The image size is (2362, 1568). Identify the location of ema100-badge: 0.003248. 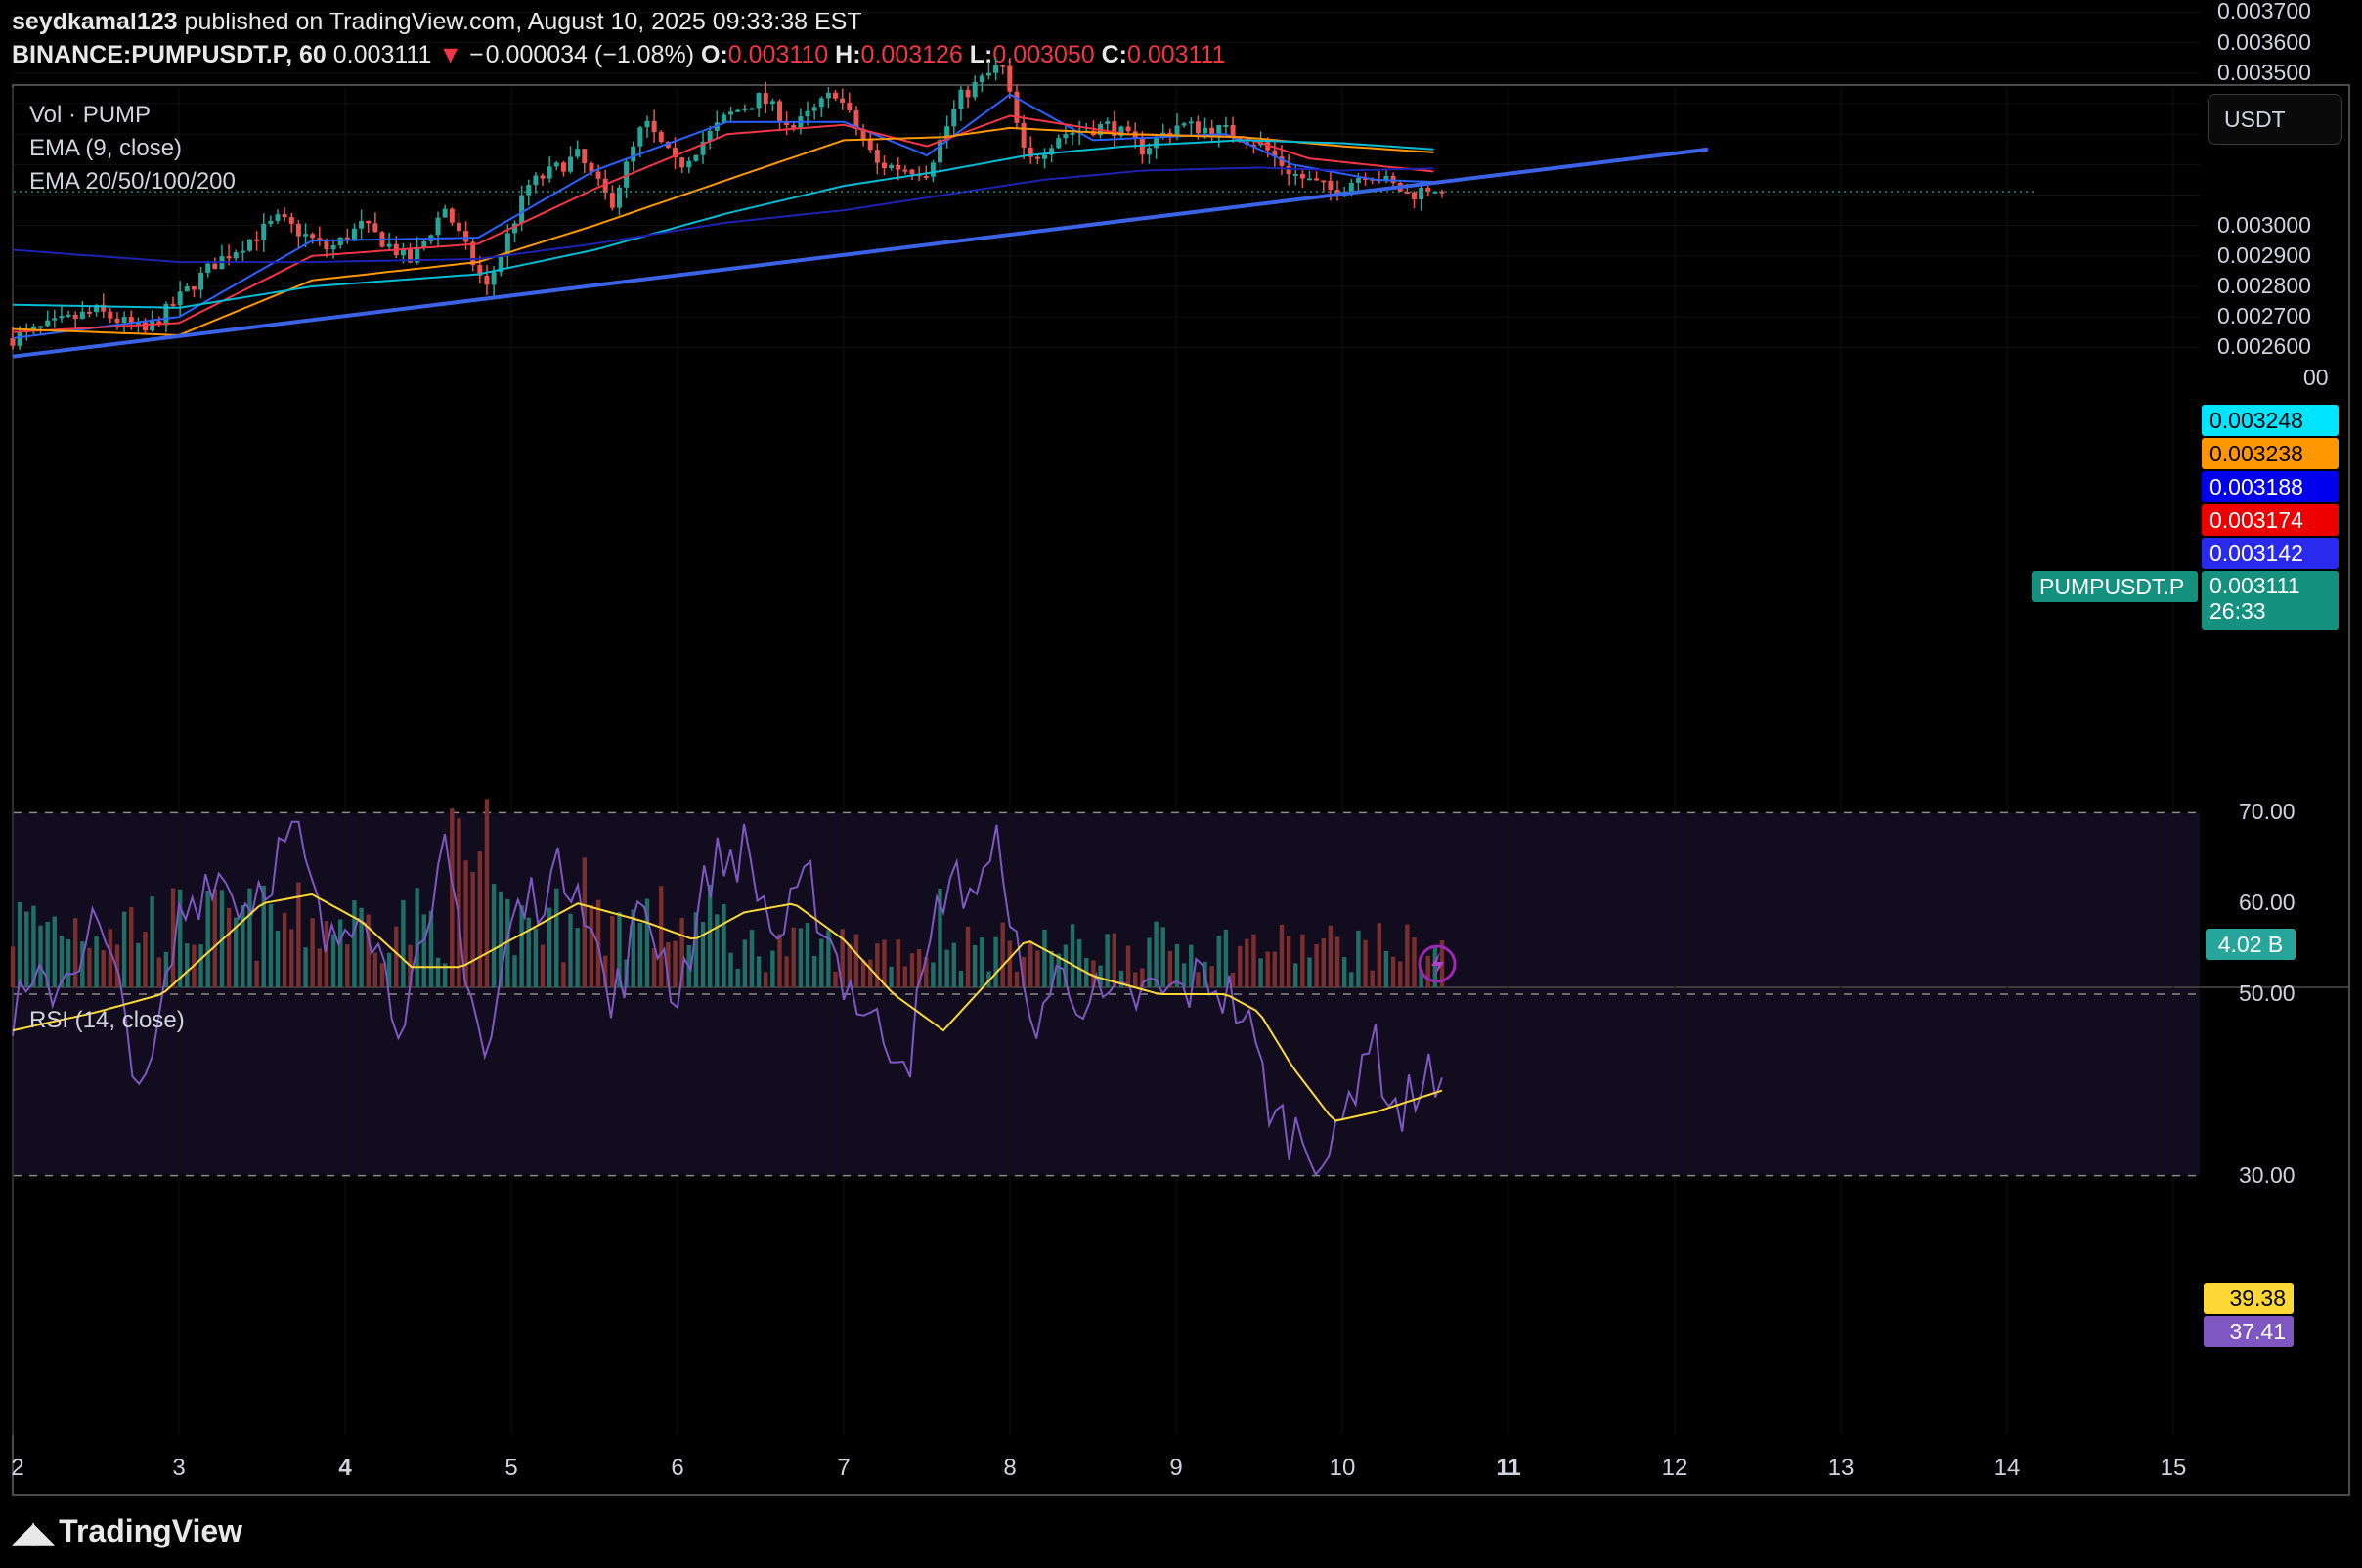
(2270, 420).